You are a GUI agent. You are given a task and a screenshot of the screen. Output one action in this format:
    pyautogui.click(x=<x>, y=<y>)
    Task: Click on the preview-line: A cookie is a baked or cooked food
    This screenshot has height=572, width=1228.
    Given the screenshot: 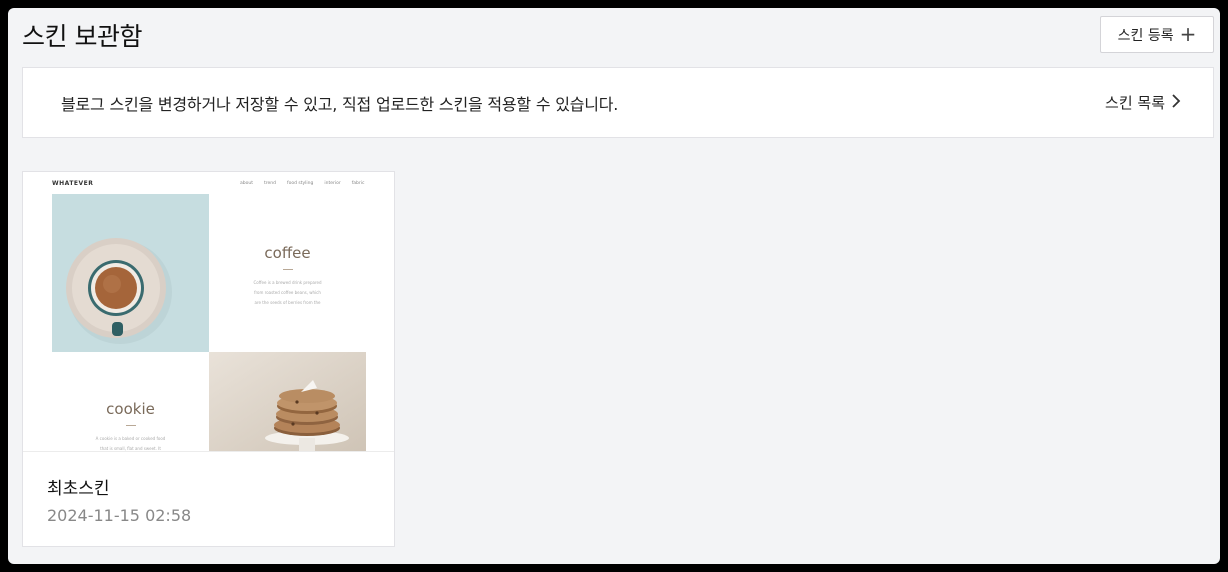 What is the action you would take?
    pyautogui.click(x=130, y=438)
    